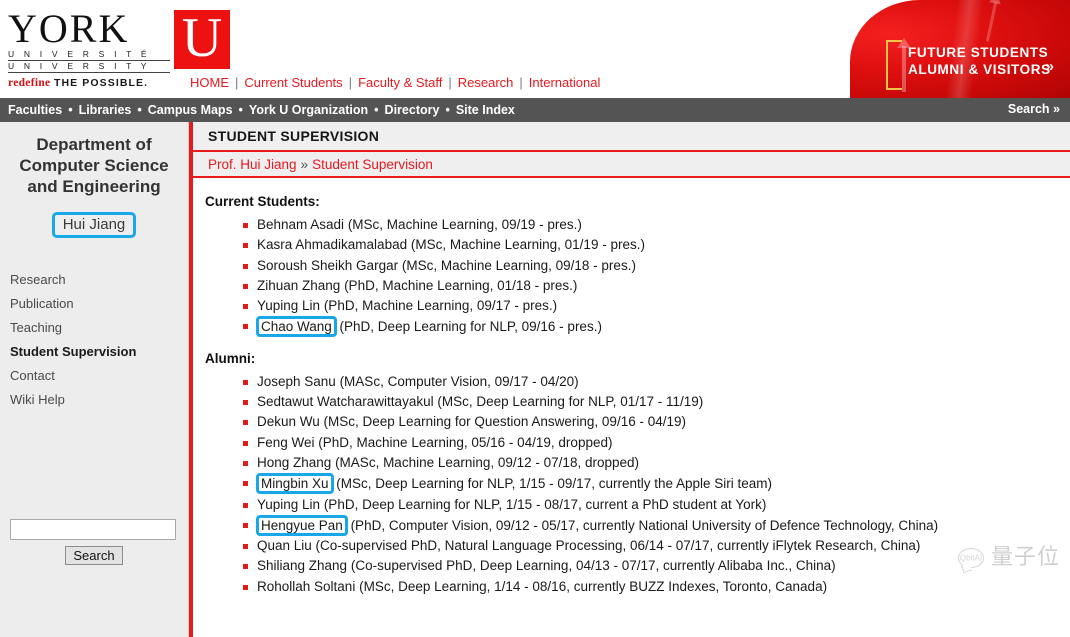 The image size is (1070, 637). What do you see at coordinates (294, 136) in the screenshot?
I see `page-title: STUDENT SUPERVISION` at bounding box center [294, 136].